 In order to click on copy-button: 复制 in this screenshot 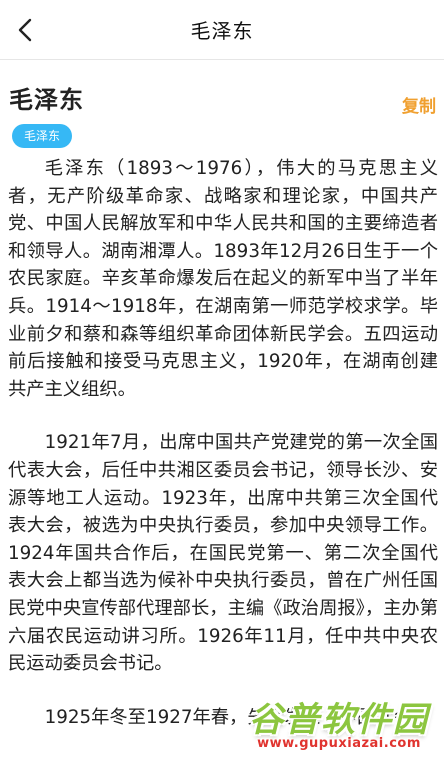, I will do `click(419, 104)`.